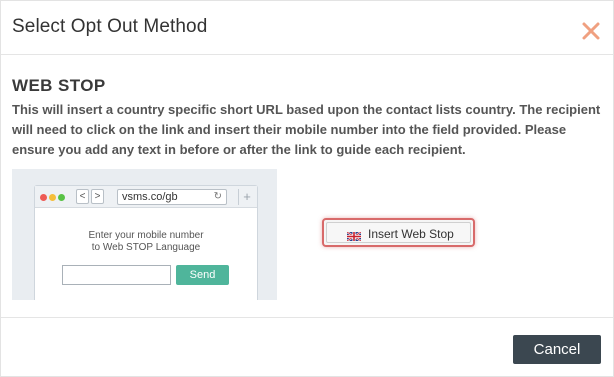 The width and height of the screenshot is (614, 377). I want to click on dialog-header: Select Opt Out Method, so click(307, 28).